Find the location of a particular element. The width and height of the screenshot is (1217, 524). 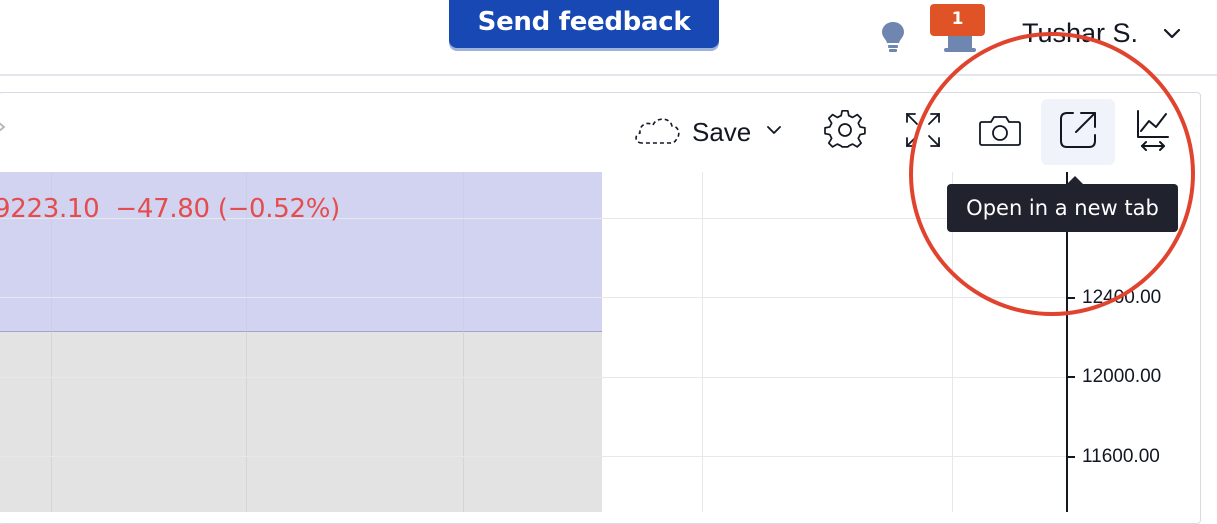

send-feedback-button: Send feedback is located at coordinates (584, 24).